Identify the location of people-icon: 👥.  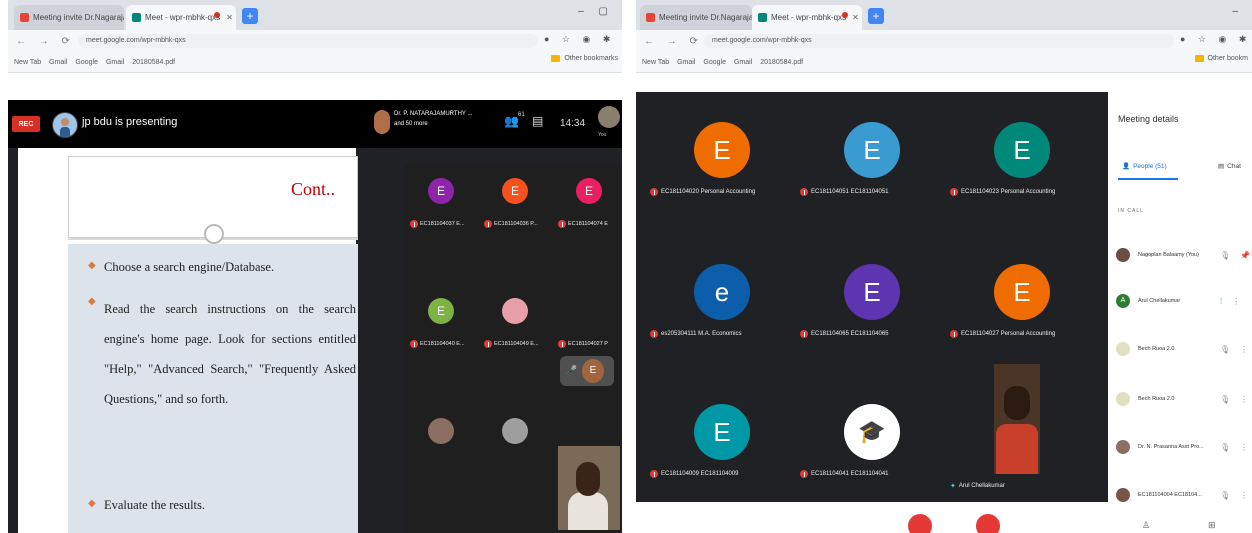
(511, 121).